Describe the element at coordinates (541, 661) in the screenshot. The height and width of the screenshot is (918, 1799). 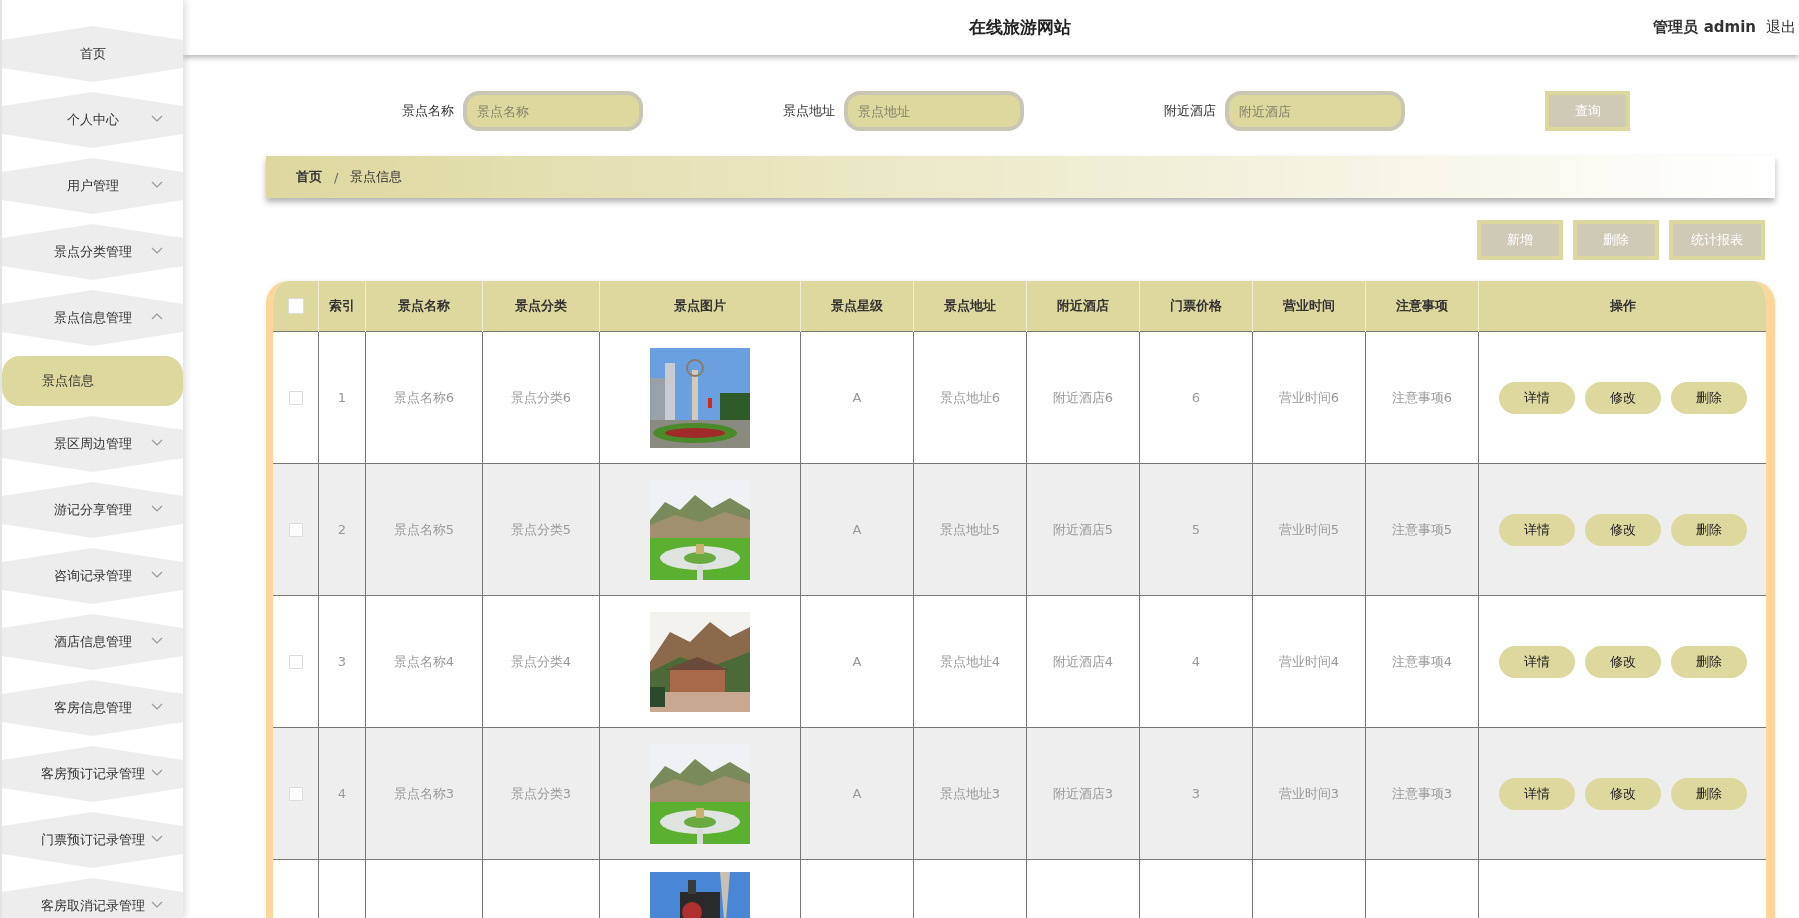
I see `table-cell: 景点分类4` at that location.